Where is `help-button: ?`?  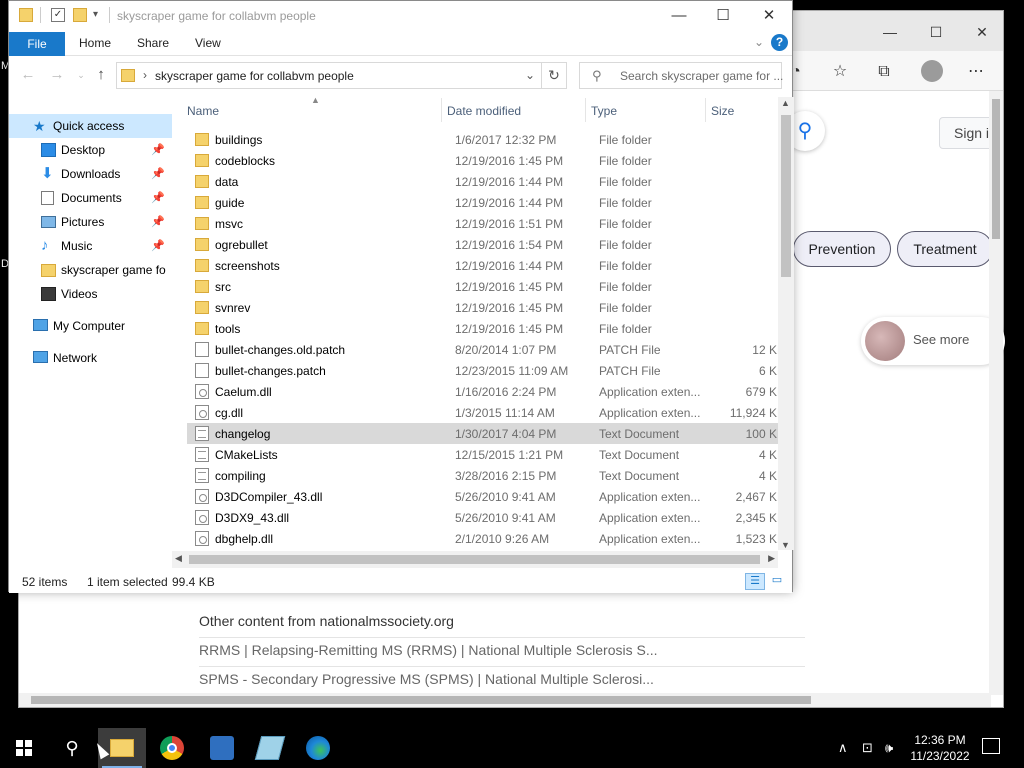
help-button: ? is located at coordinates (779, 42).